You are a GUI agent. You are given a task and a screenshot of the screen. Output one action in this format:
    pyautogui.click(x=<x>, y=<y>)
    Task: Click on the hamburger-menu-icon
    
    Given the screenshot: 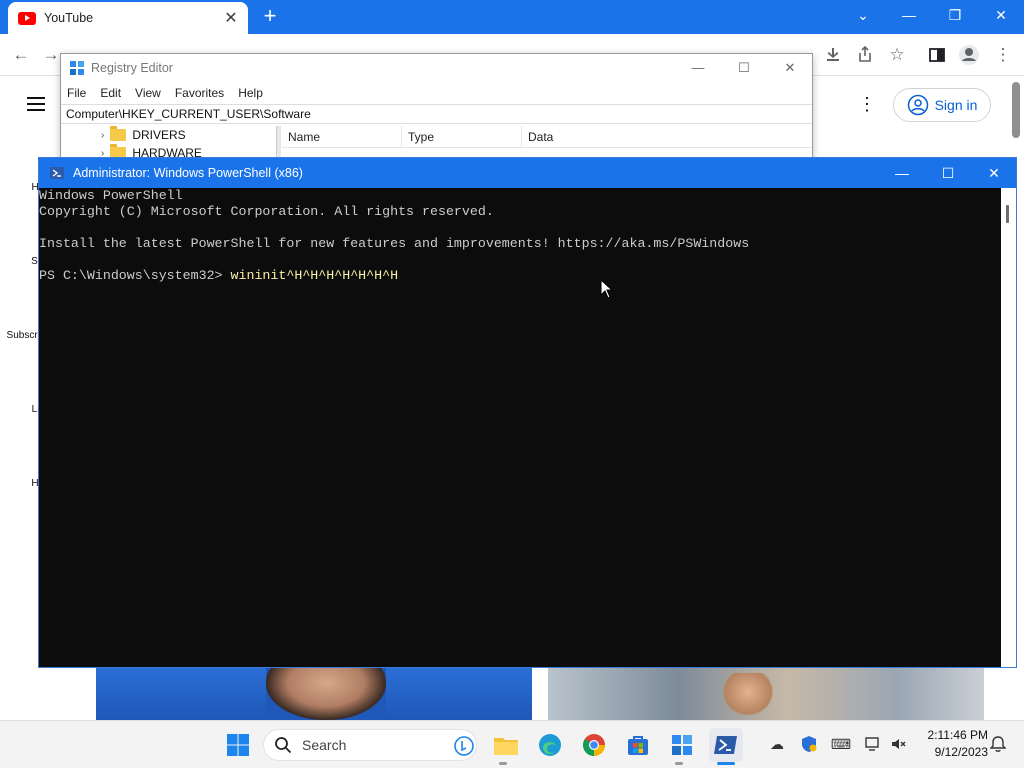 What is the action you would take?
    pyautogui.click(x=36, y=104)
    